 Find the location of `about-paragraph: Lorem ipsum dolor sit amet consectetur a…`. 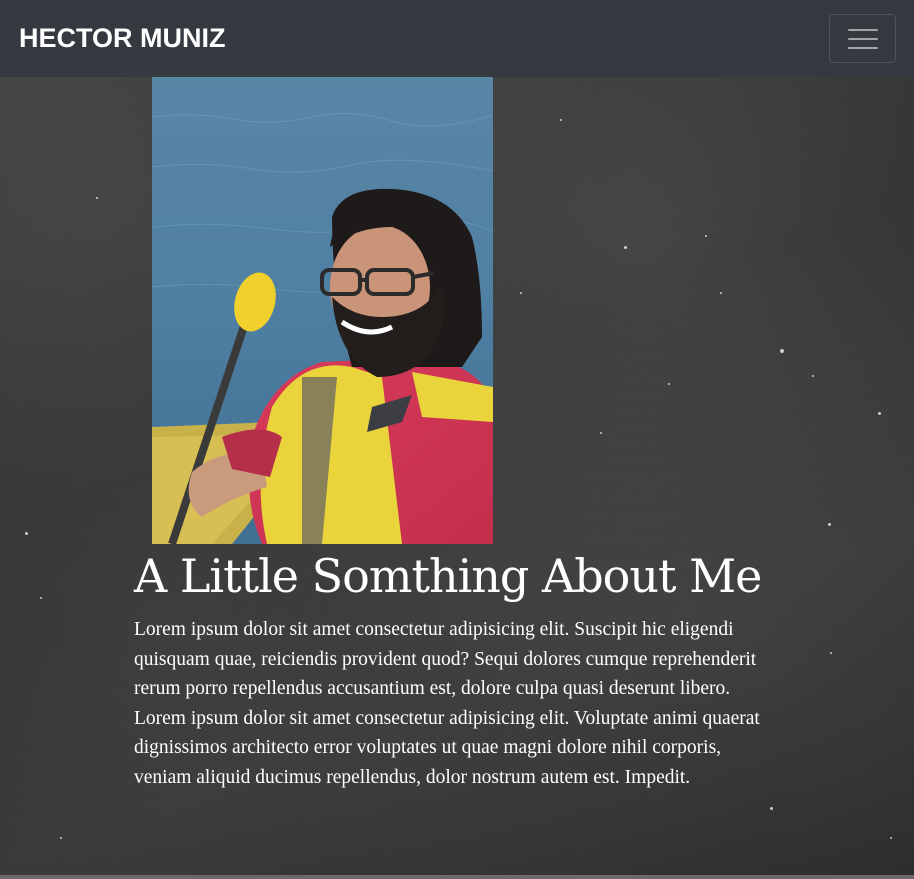

about-paragraph: Lorem ipsum dolor sit amet consectetur a… is located at coordinates (447, 703).